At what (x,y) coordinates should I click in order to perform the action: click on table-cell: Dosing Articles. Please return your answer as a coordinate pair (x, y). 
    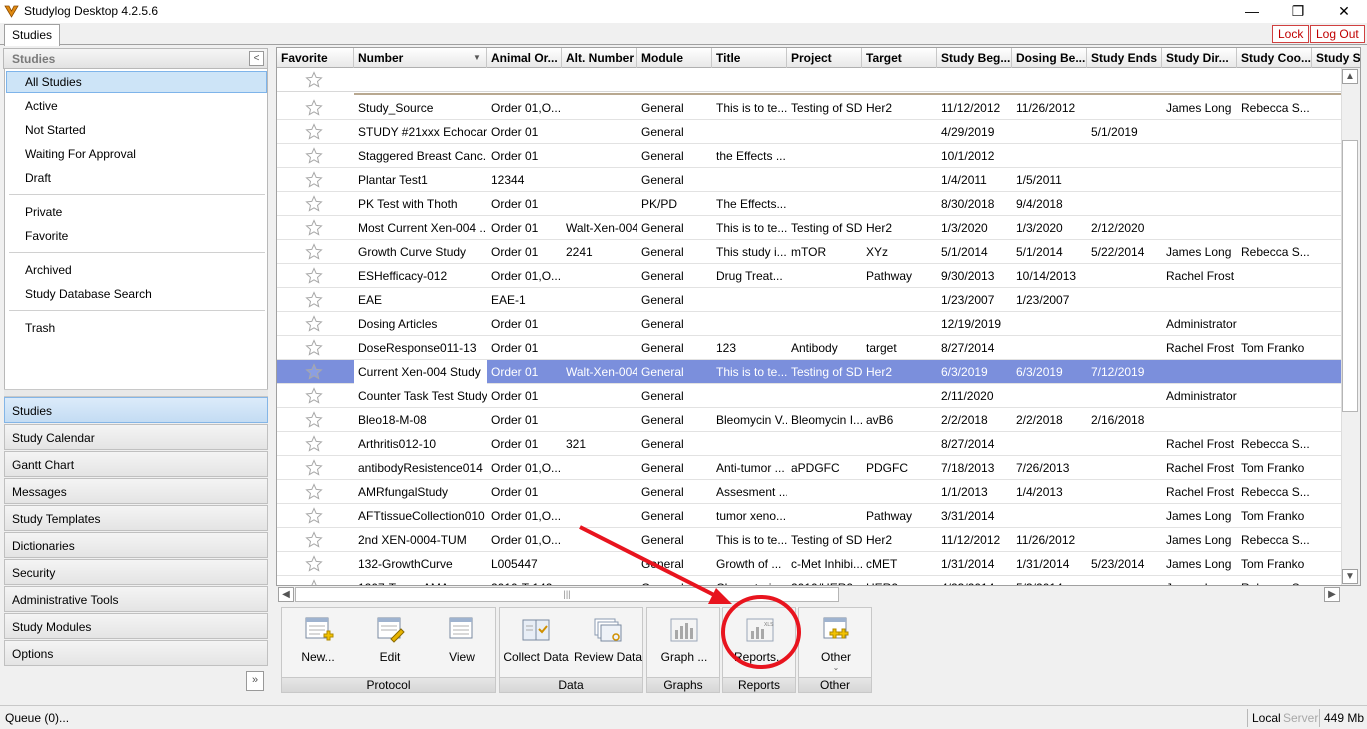
    Looking at the image, I should click on (420, 324).